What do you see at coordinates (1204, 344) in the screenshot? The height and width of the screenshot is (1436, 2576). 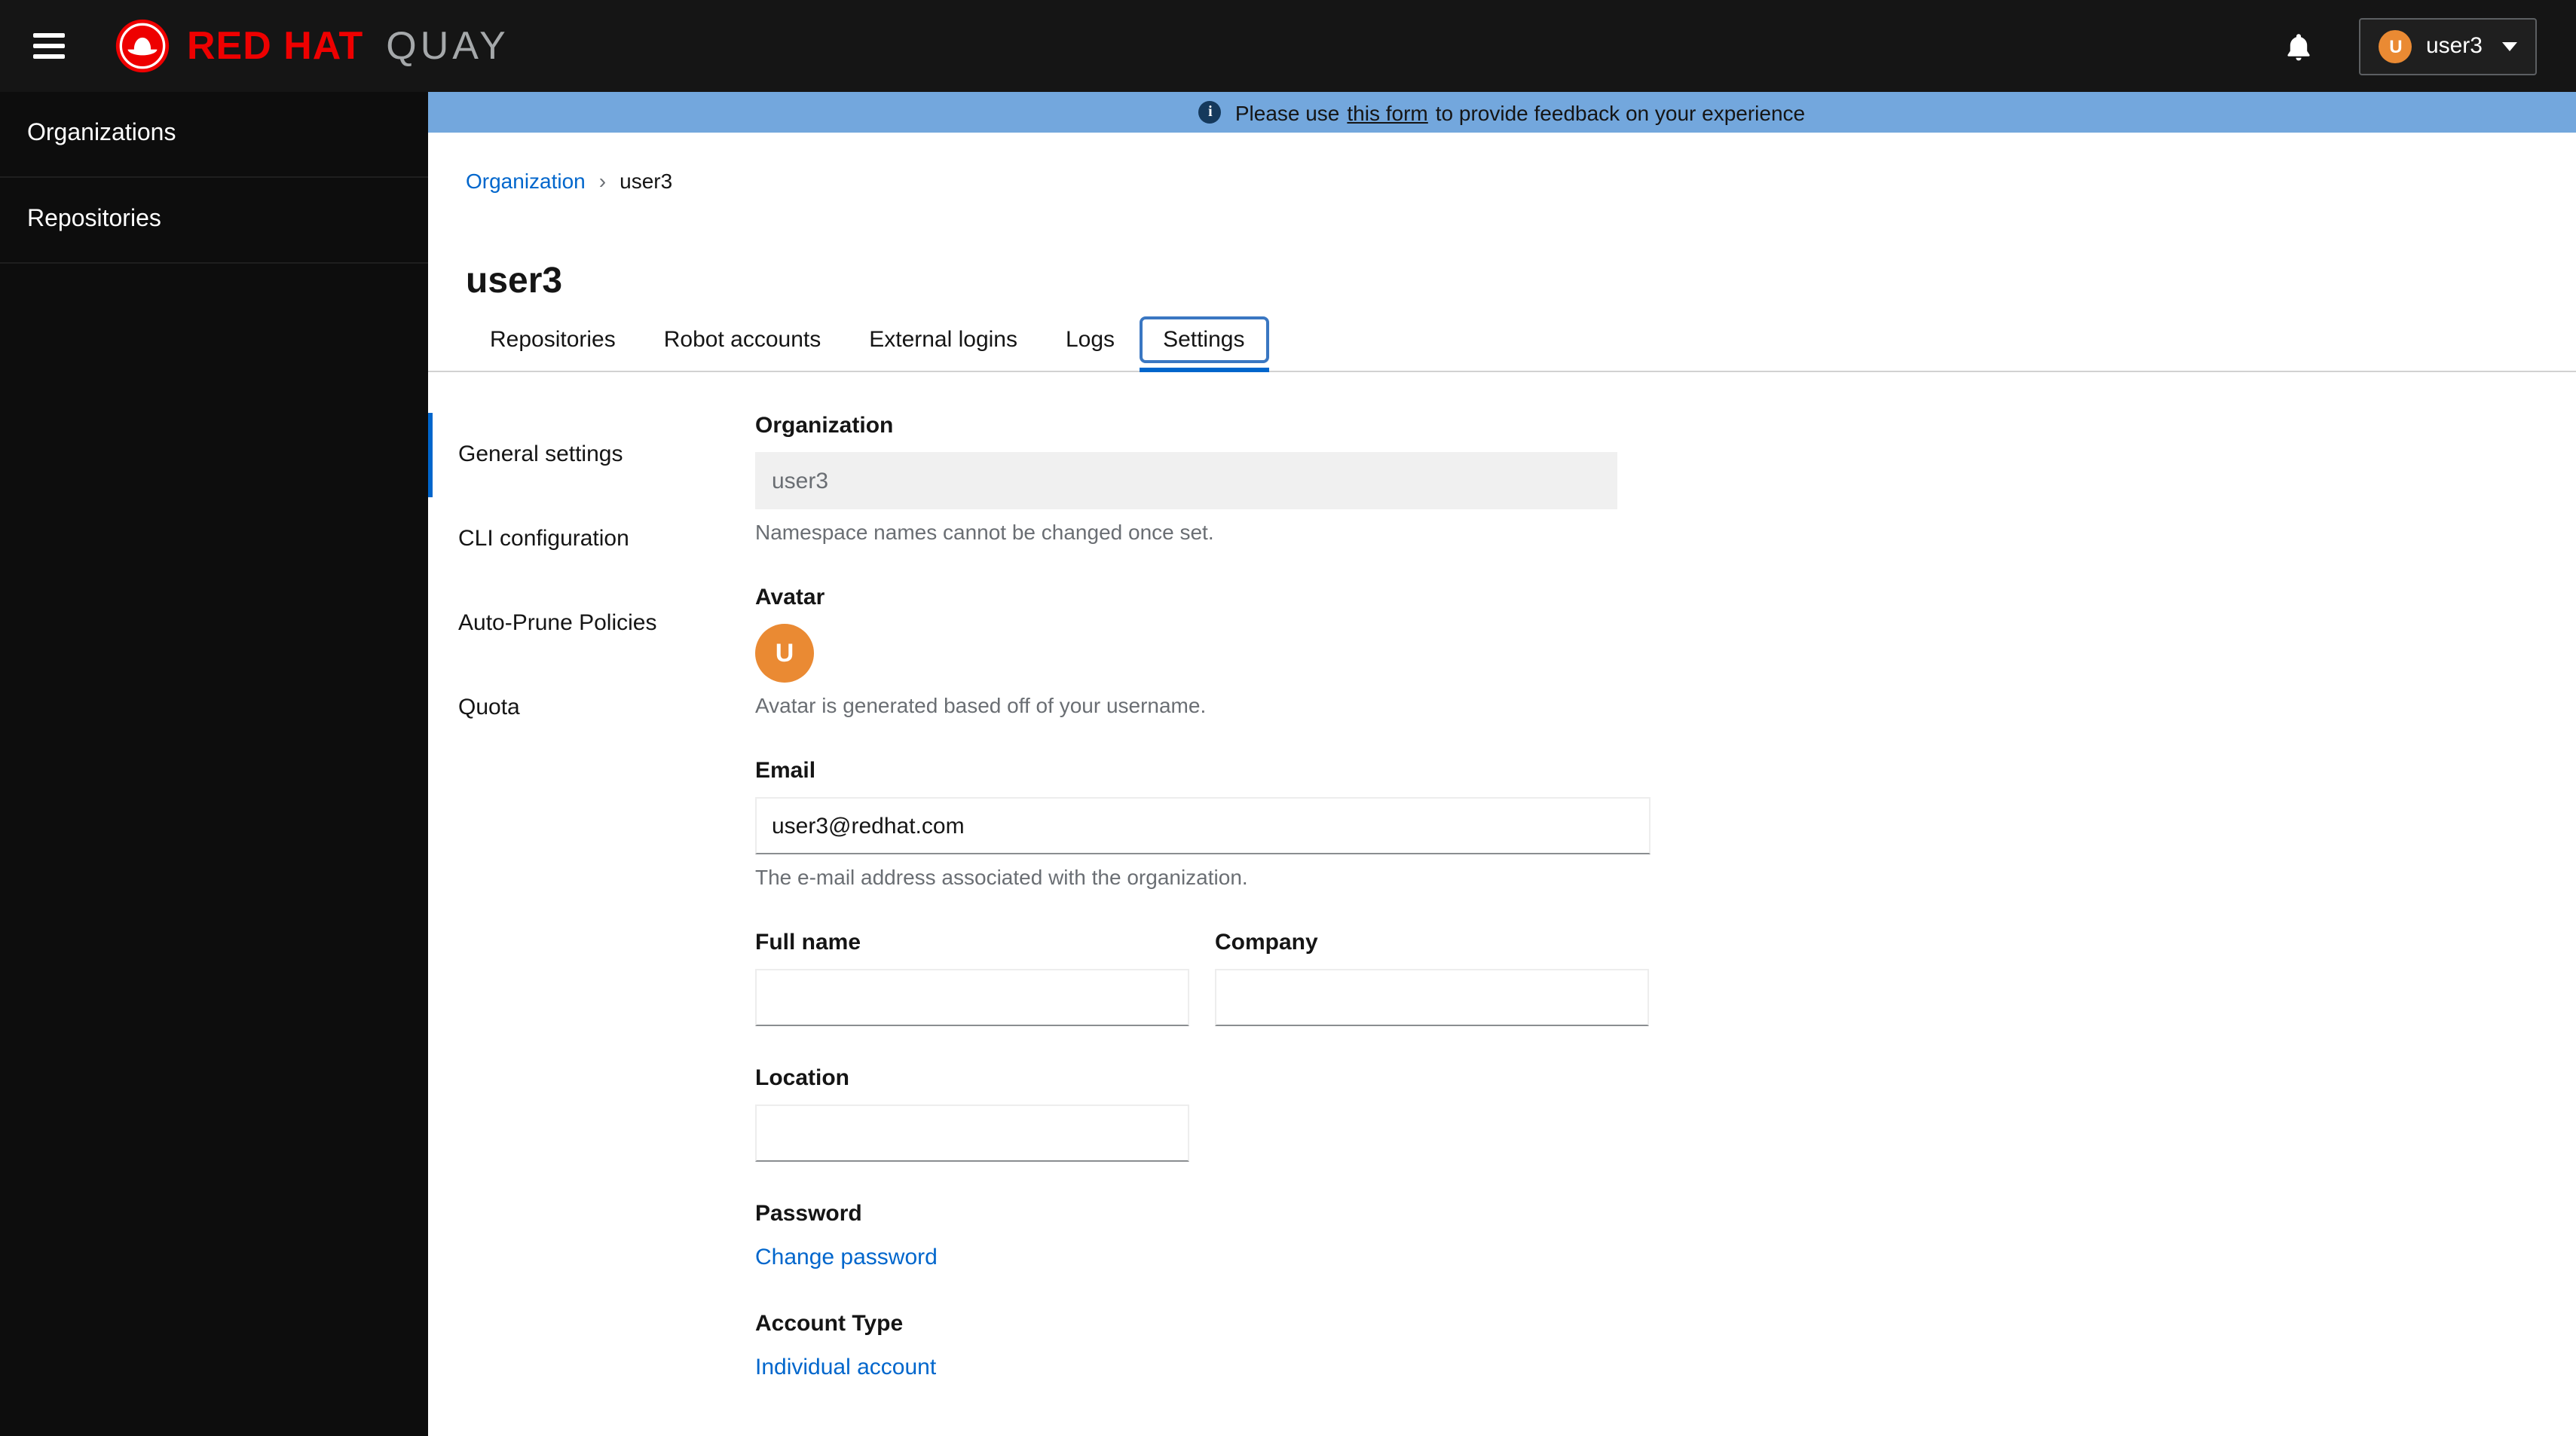 I see `tab-settings: Settings` at bounding box center [1204, 344].